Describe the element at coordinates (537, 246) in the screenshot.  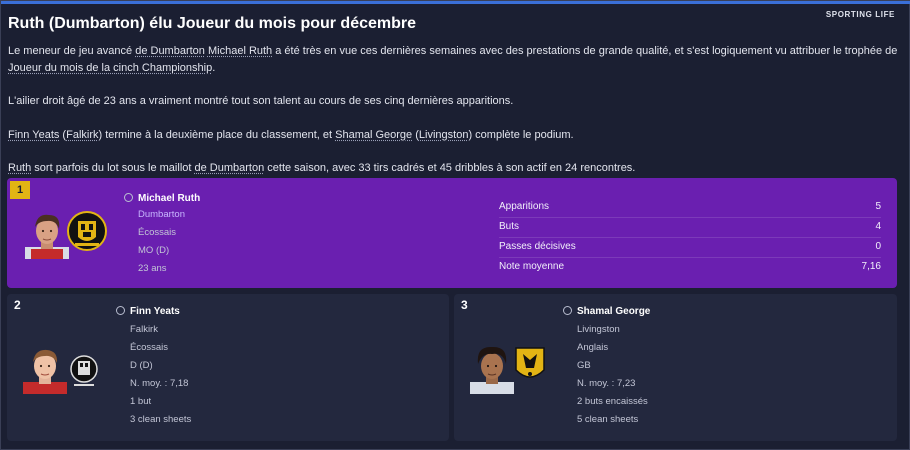
I see `stat-label: Passes décisives` at that location.